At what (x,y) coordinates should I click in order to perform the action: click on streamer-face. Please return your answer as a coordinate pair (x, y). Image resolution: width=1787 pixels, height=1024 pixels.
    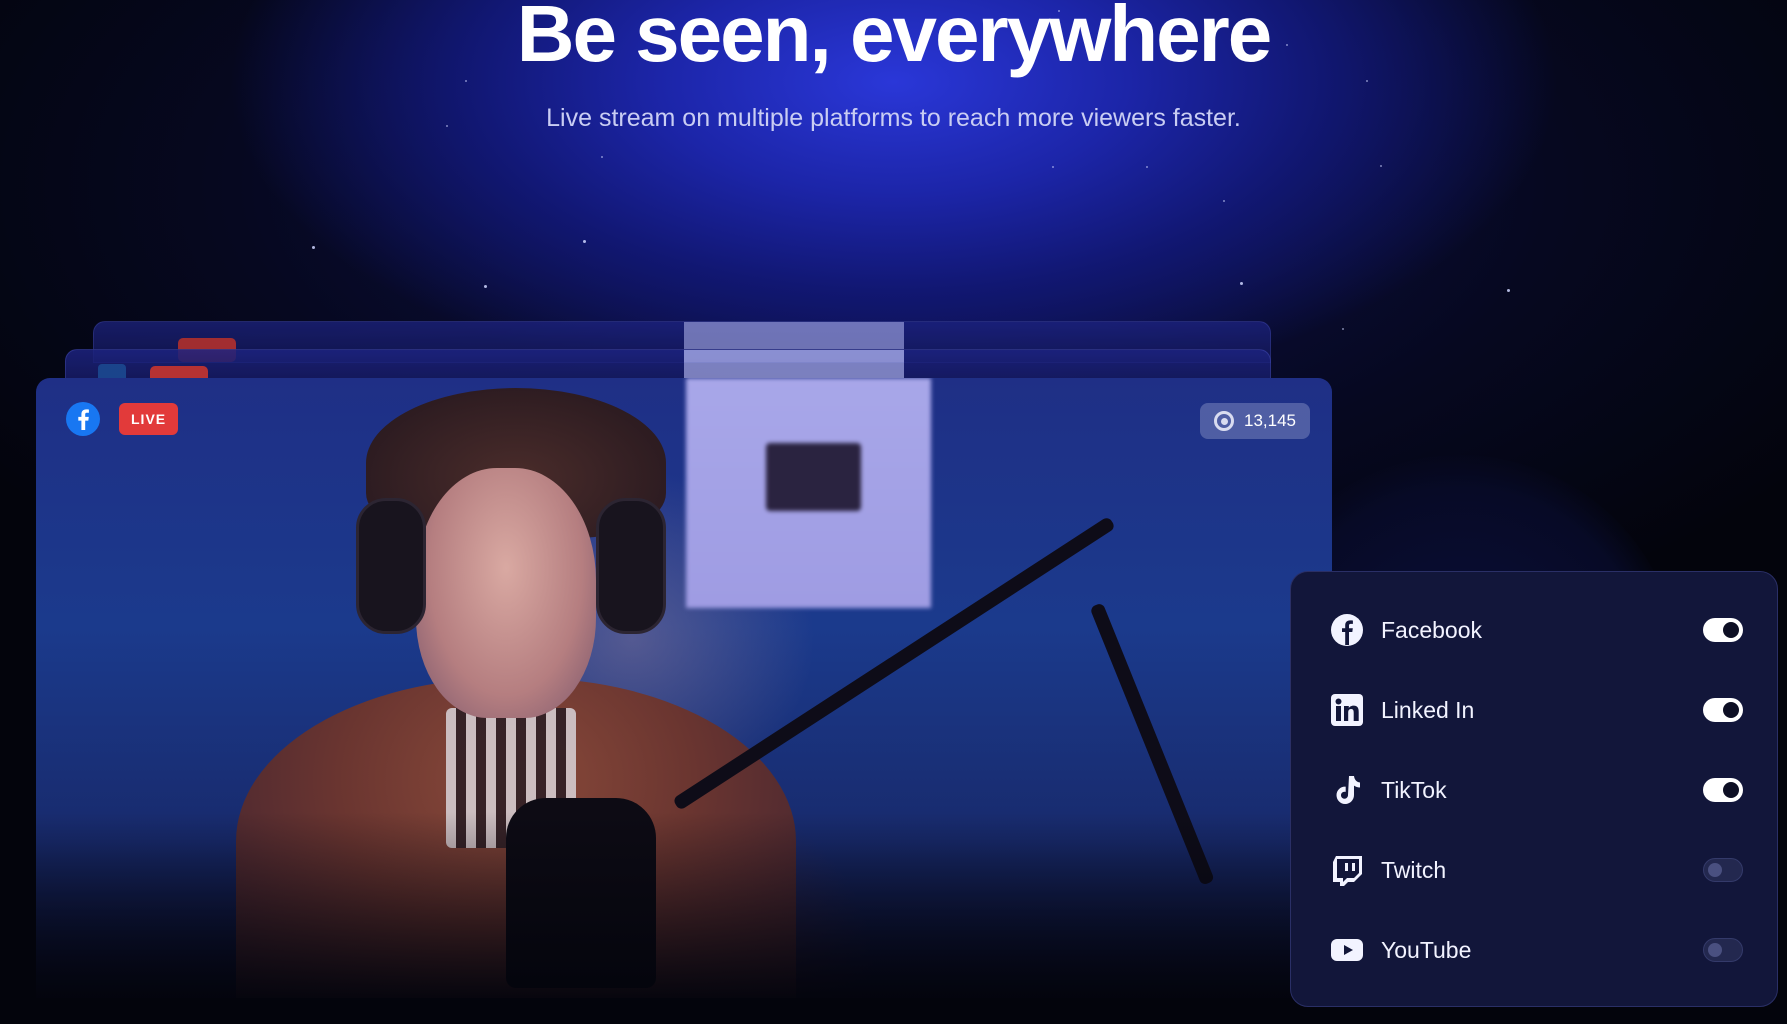
    Looking at the image, I should click on (506, 593).